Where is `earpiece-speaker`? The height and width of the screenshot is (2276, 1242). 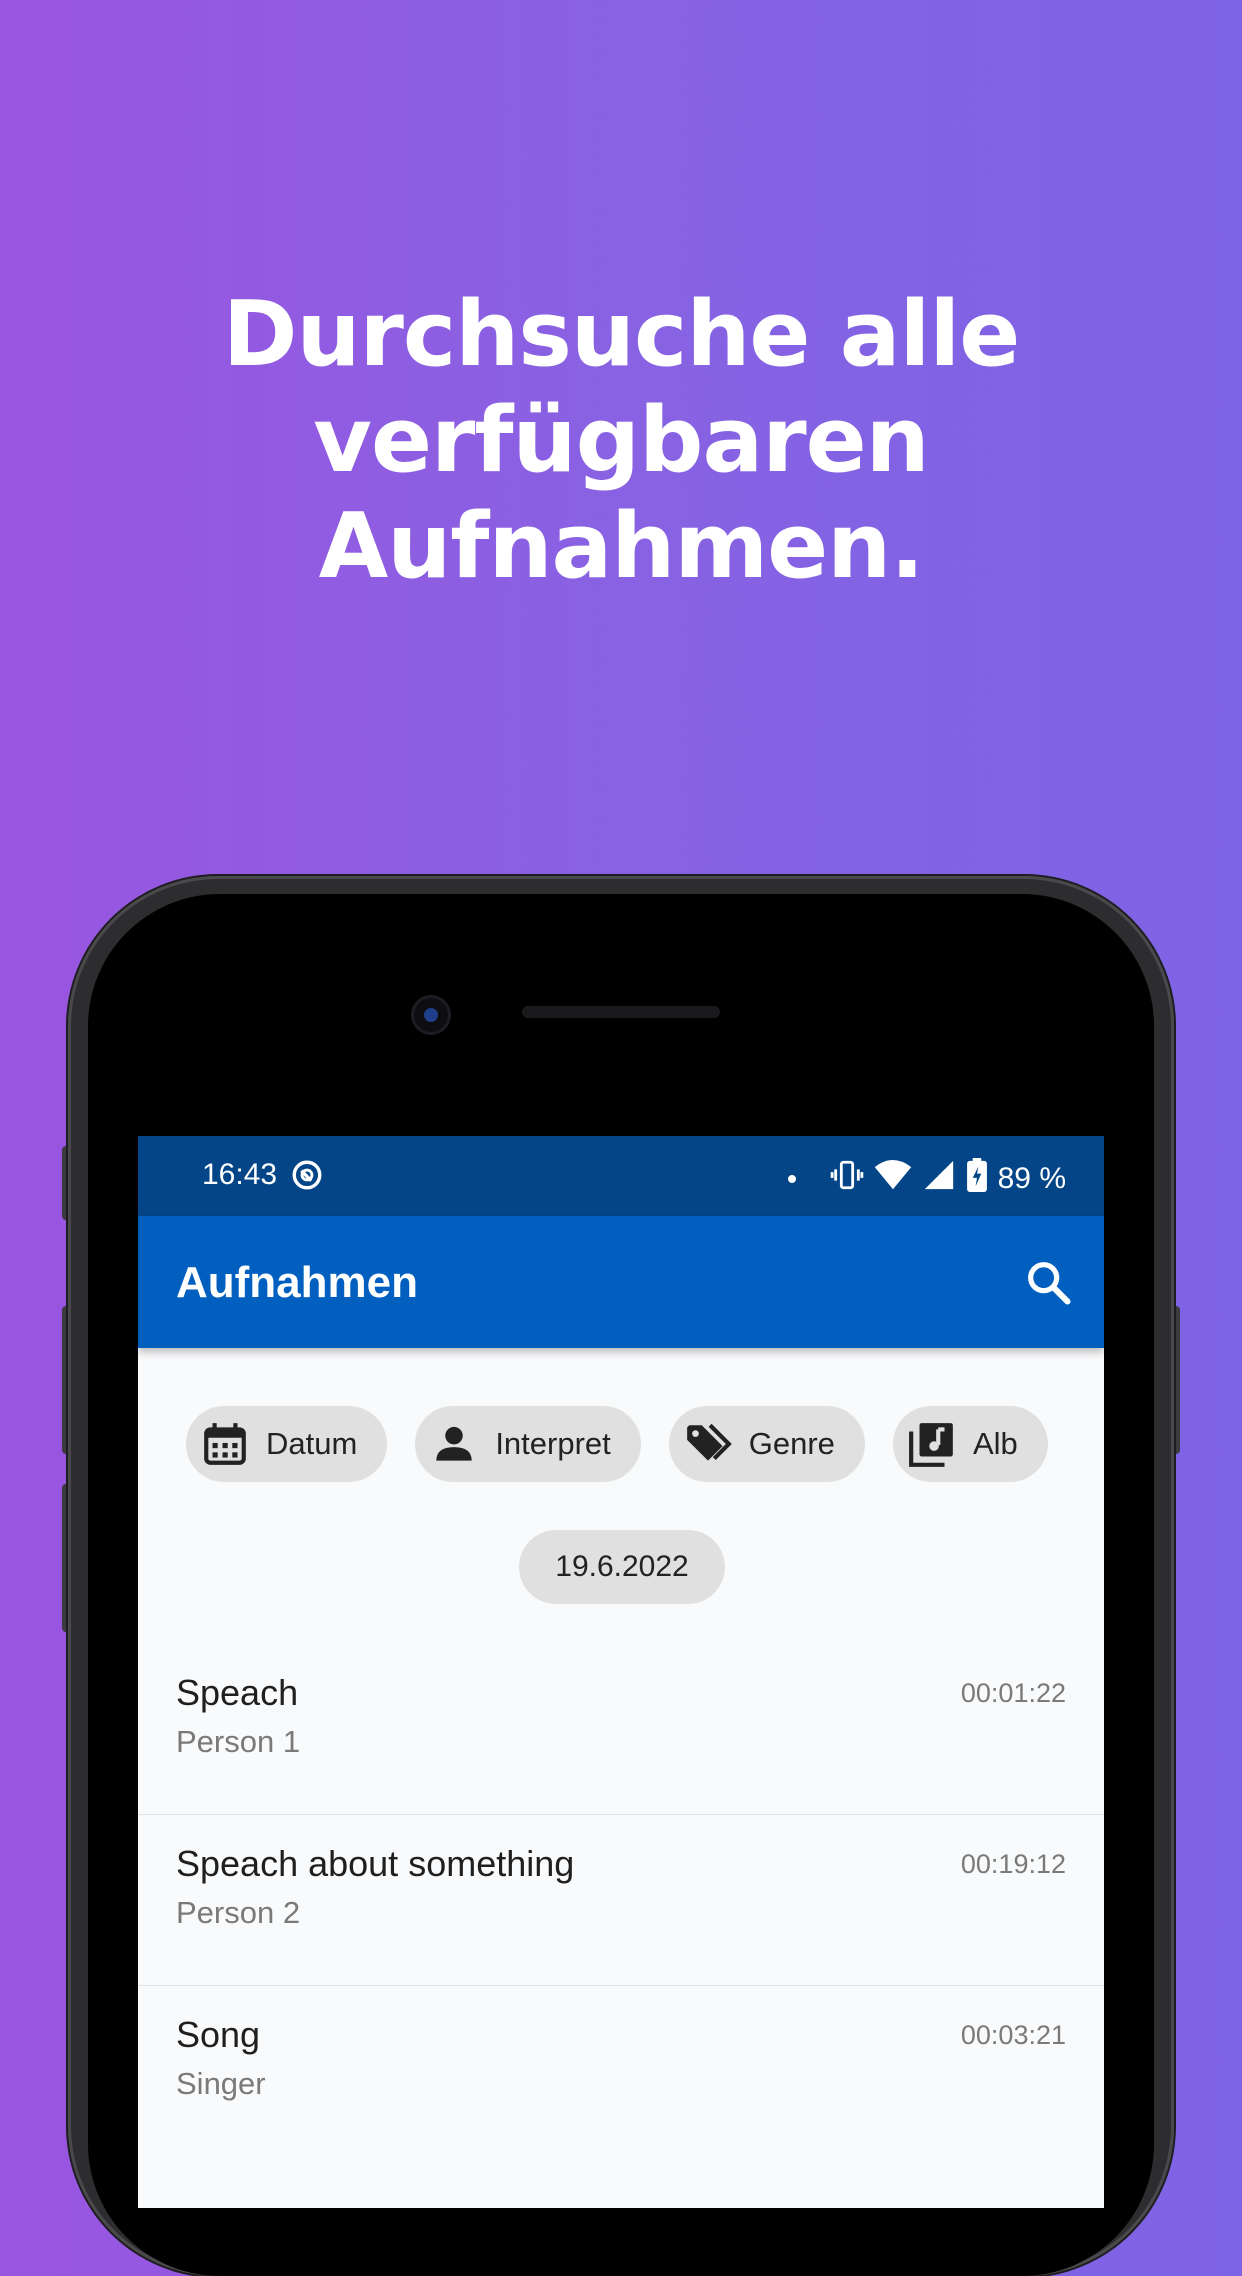 earpiece-speaker is located at coordinates (621, 1012).